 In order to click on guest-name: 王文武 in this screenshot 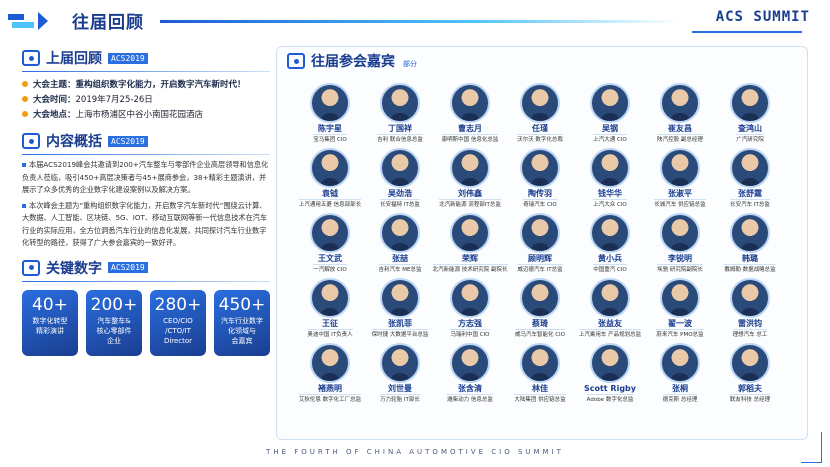, I will do `click(330, 258)`.